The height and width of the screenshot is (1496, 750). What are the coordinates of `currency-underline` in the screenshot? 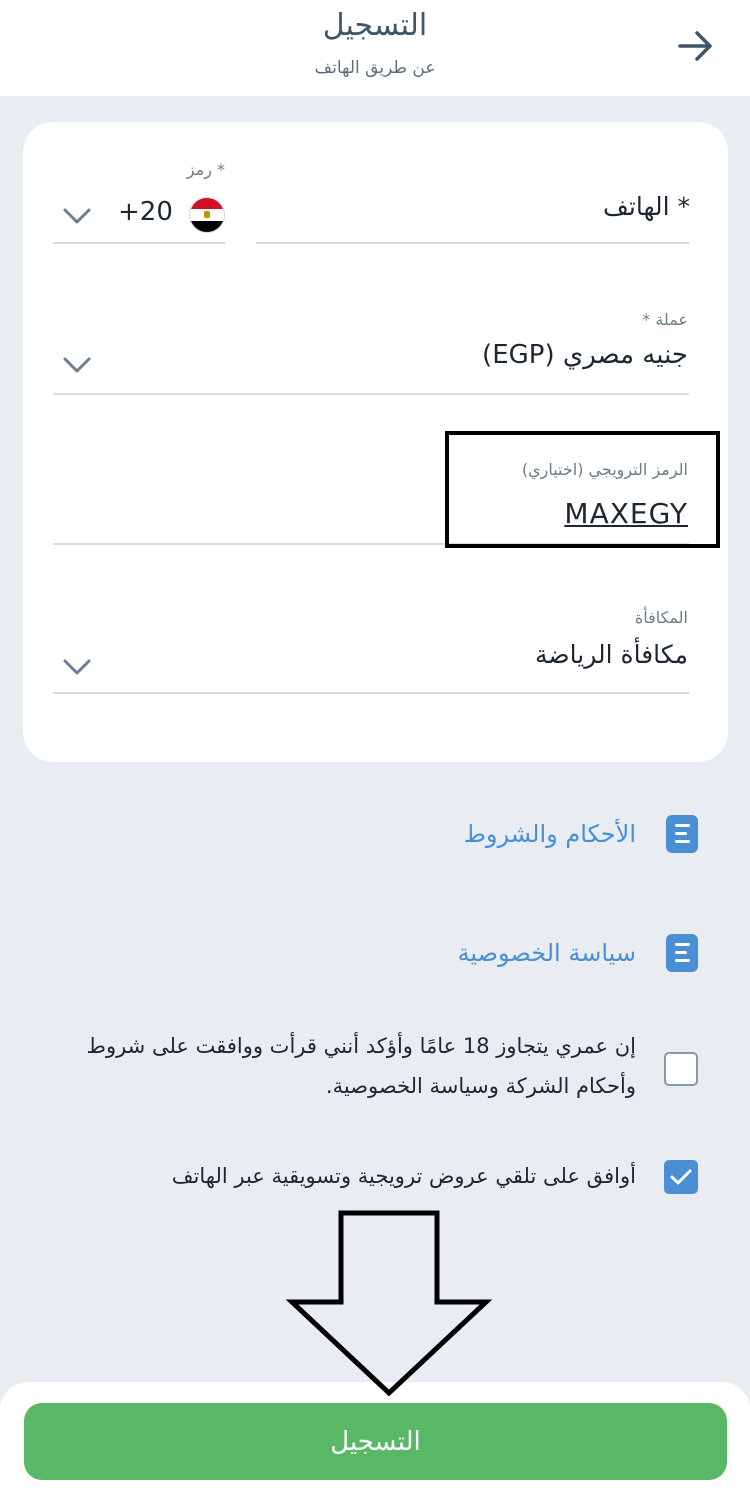 It's located at (371, 394).